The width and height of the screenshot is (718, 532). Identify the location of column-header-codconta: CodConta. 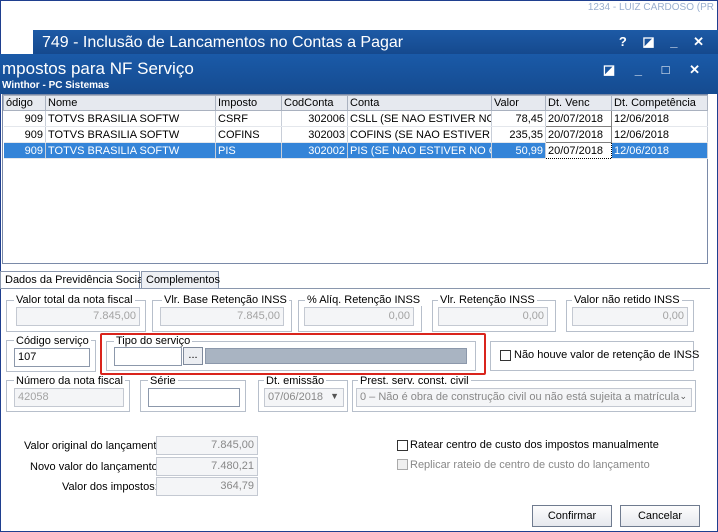
(314, 103).